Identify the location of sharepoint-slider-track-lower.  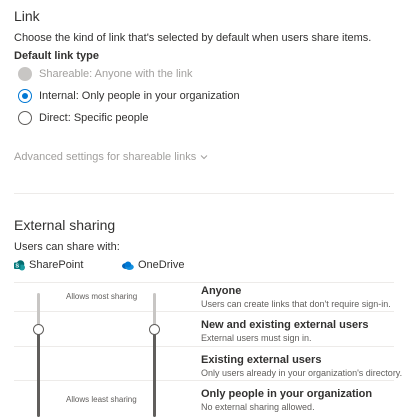
(38, 373).